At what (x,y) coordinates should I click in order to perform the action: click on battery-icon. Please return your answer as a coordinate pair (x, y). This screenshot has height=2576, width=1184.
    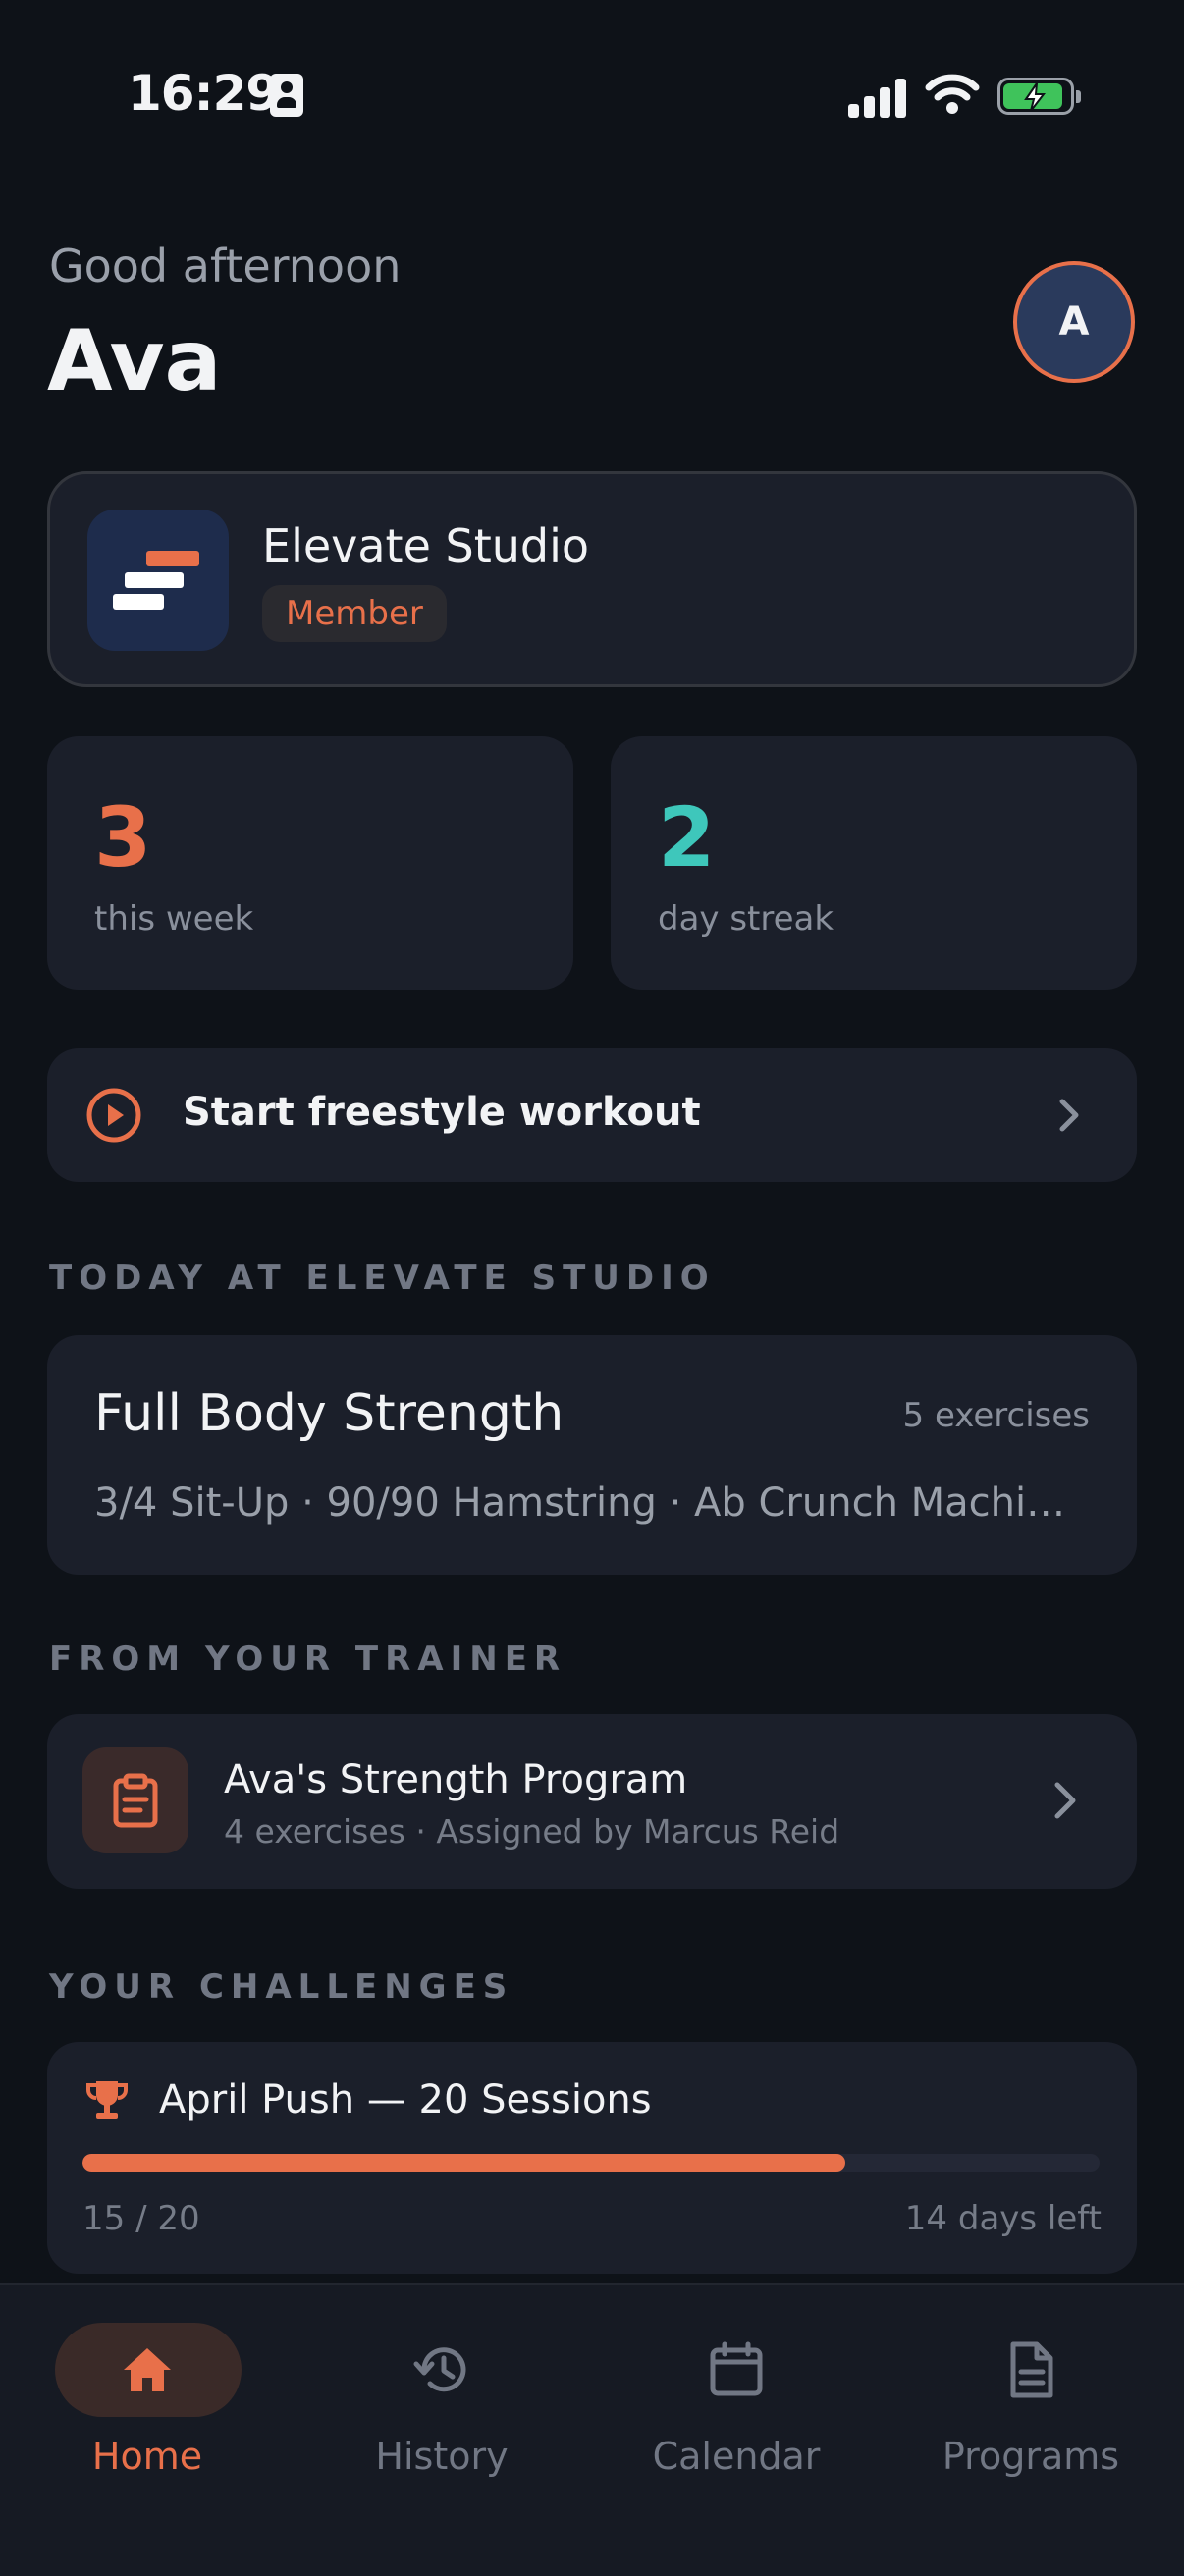
    Looking at the image, I should click on (1039, 96).